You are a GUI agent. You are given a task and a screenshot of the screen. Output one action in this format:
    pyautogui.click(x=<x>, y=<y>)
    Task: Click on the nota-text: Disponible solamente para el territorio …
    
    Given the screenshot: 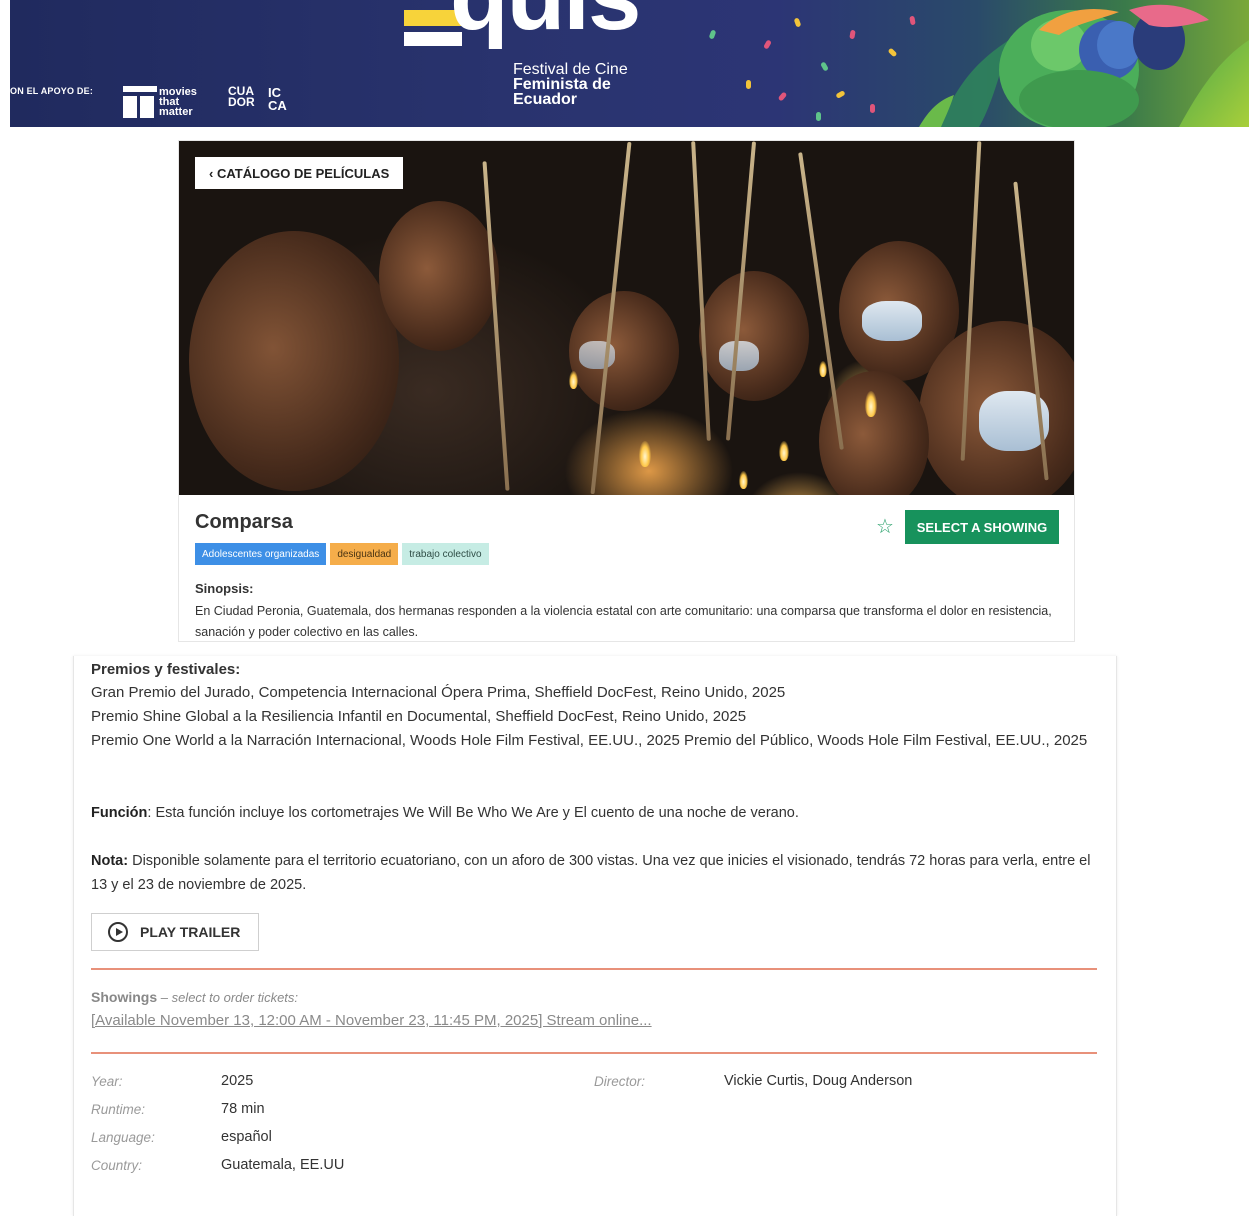 What is the action you would take?
    pyautogui.click(x=591, y=873)
    